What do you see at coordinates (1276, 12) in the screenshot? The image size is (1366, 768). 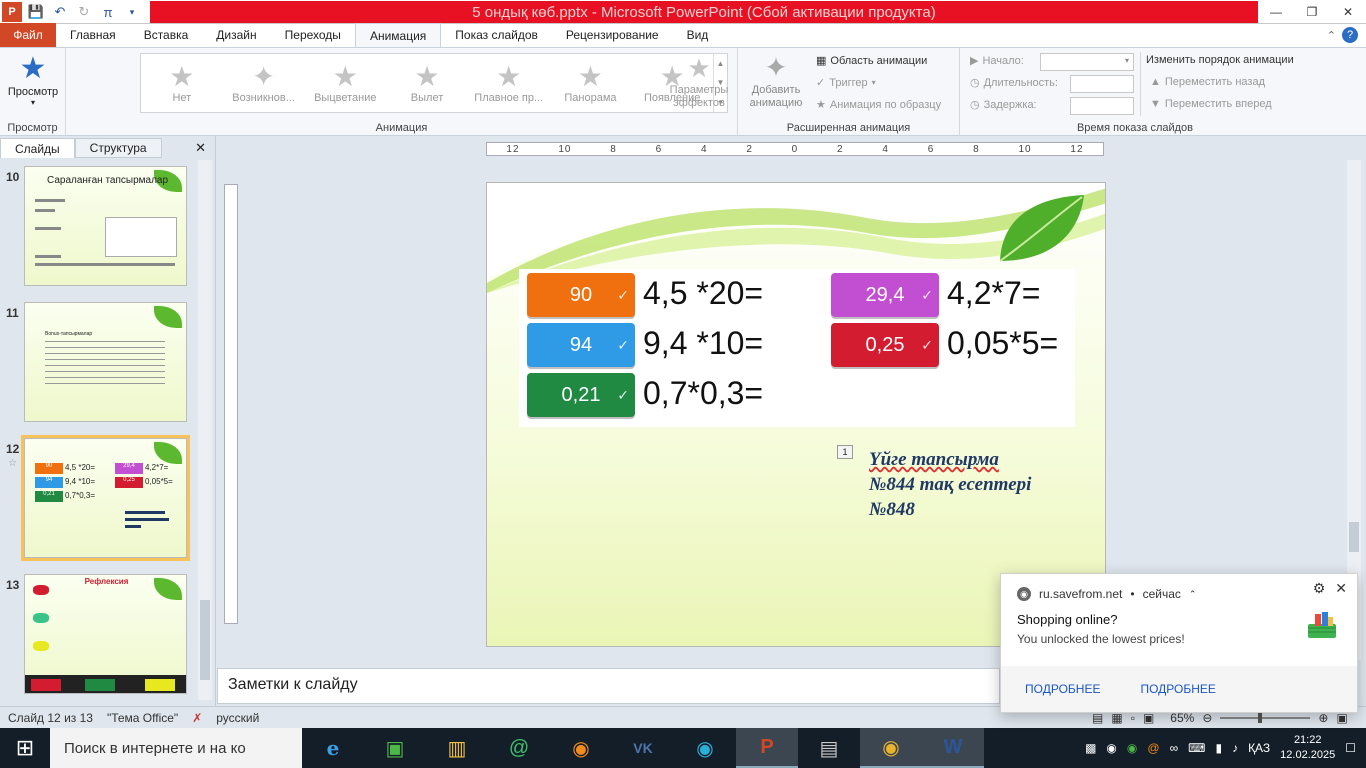 I see `minimize-button: —` at bounding box center [1276, 12].